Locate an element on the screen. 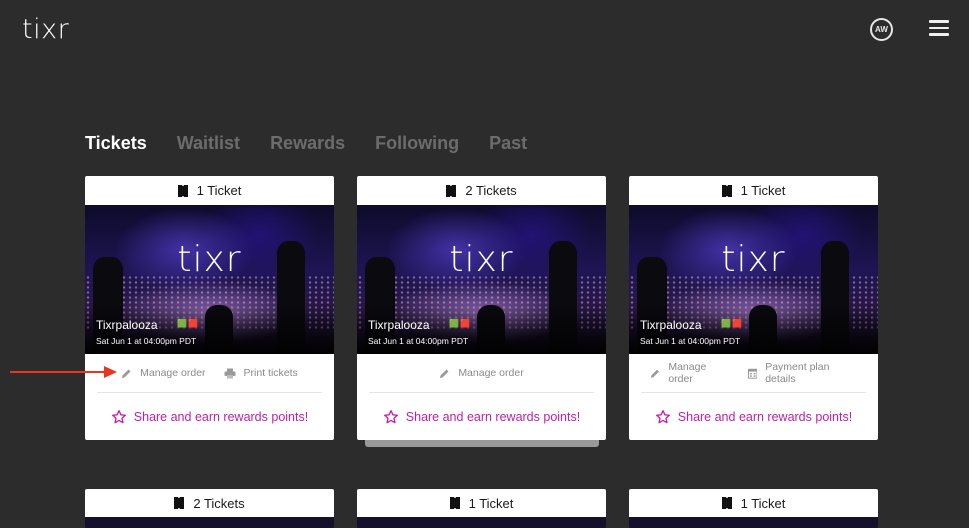 This screenshot has width=969, height=528. print-tickets-label: Print tickets is located at coordinates (270, 373).